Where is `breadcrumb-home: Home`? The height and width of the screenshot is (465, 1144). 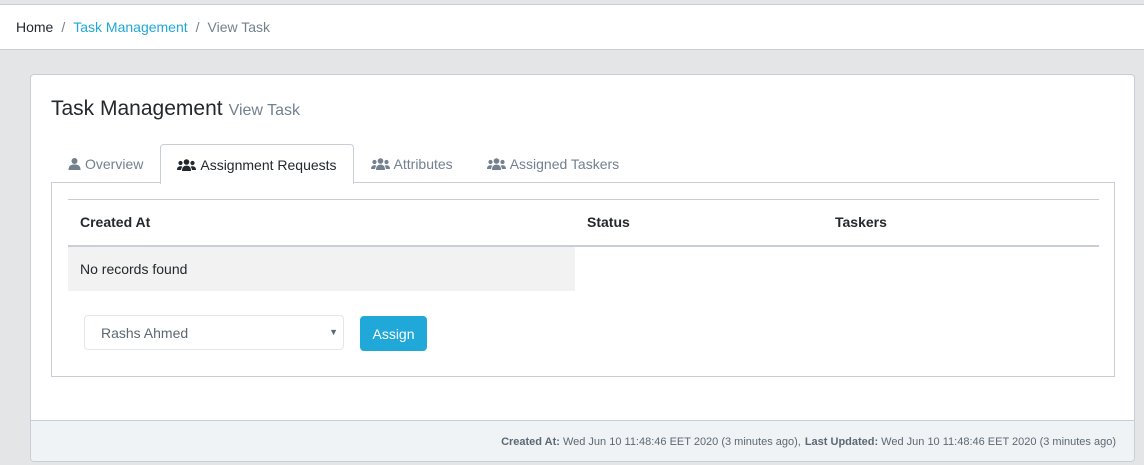
breadcrumb-home: Home is located at coordinates (34, 27).